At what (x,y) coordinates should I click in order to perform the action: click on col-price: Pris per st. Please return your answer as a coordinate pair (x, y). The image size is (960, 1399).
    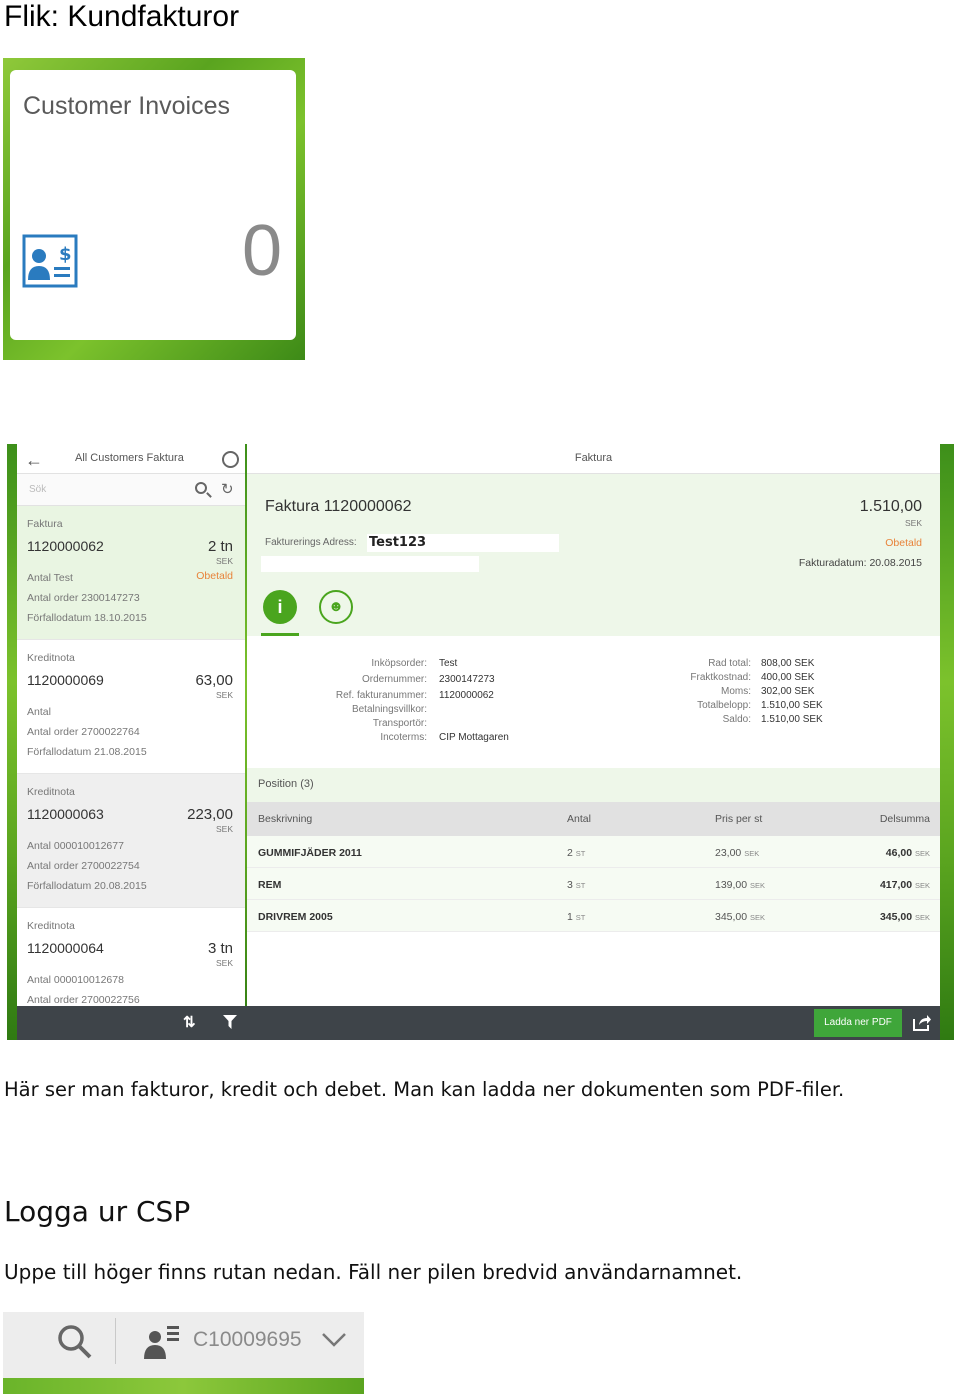
    Looking at the image, I should click on (739, 819).